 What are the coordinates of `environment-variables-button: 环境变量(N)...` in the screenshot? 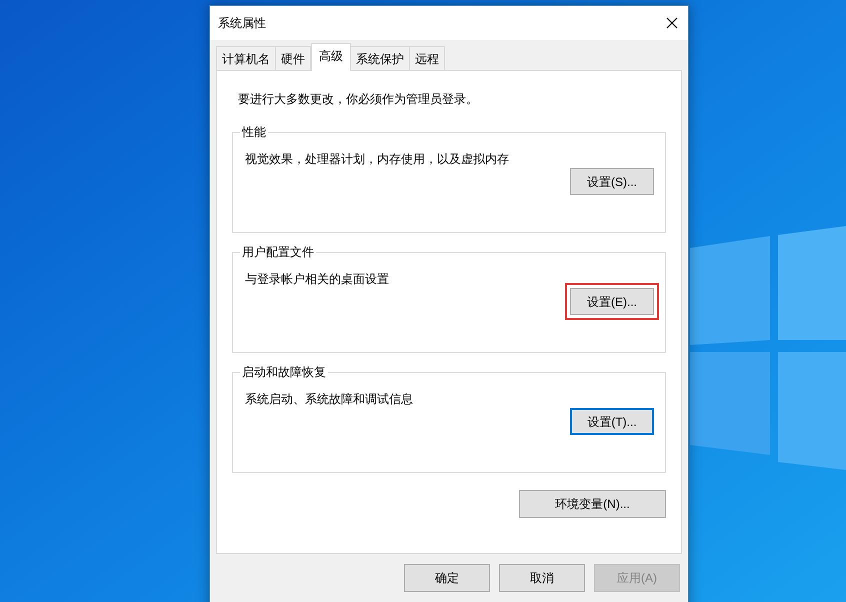 It's located at (592, 504).